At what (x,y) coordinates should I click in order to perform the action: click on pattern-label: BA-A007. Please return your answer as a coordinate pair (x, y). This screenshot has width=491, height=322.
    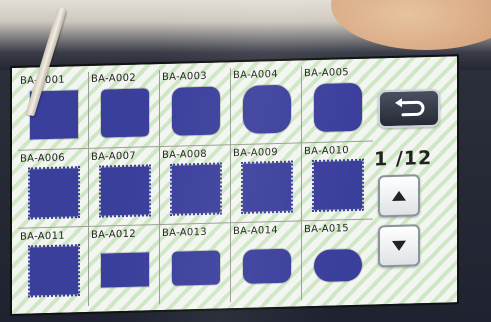
    Looking at the image, I should click on (113, 156).